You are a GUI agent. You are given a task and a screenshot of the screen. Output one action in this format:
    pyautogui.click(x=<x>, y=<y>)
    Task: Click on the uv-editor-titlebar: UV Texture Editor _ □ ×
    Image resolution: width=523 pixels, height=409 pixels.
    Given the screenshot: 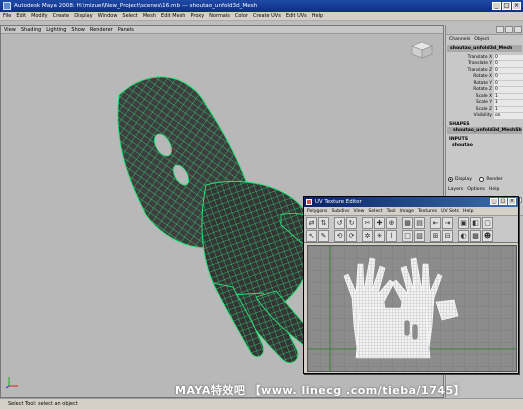 What is the action you would take?
    pyautogui.click(x=411, y=202)
    